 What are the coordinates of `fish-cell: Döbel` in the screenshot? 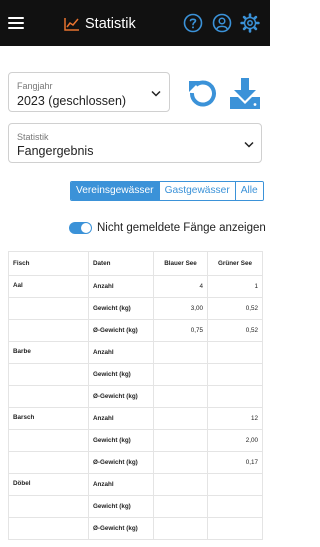 It's located at (48, 484).